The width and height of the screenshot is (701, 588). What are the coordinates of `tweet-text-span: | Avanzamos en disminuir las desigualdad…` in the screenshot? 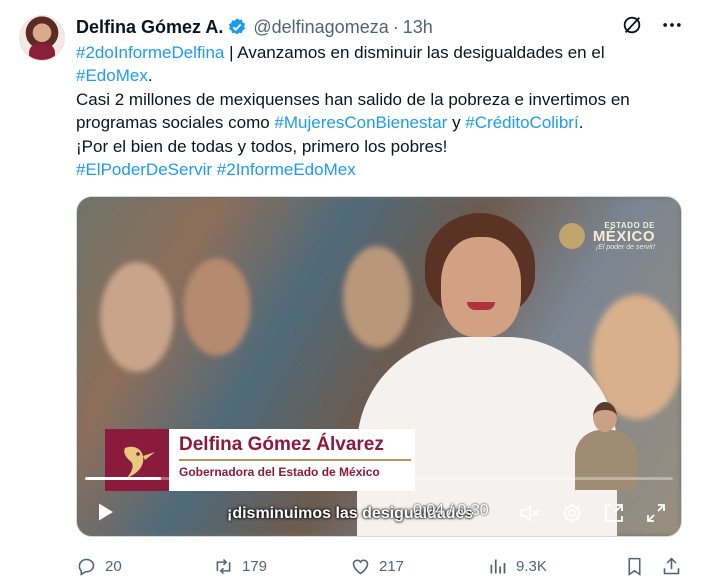 It's located at (414, 52).